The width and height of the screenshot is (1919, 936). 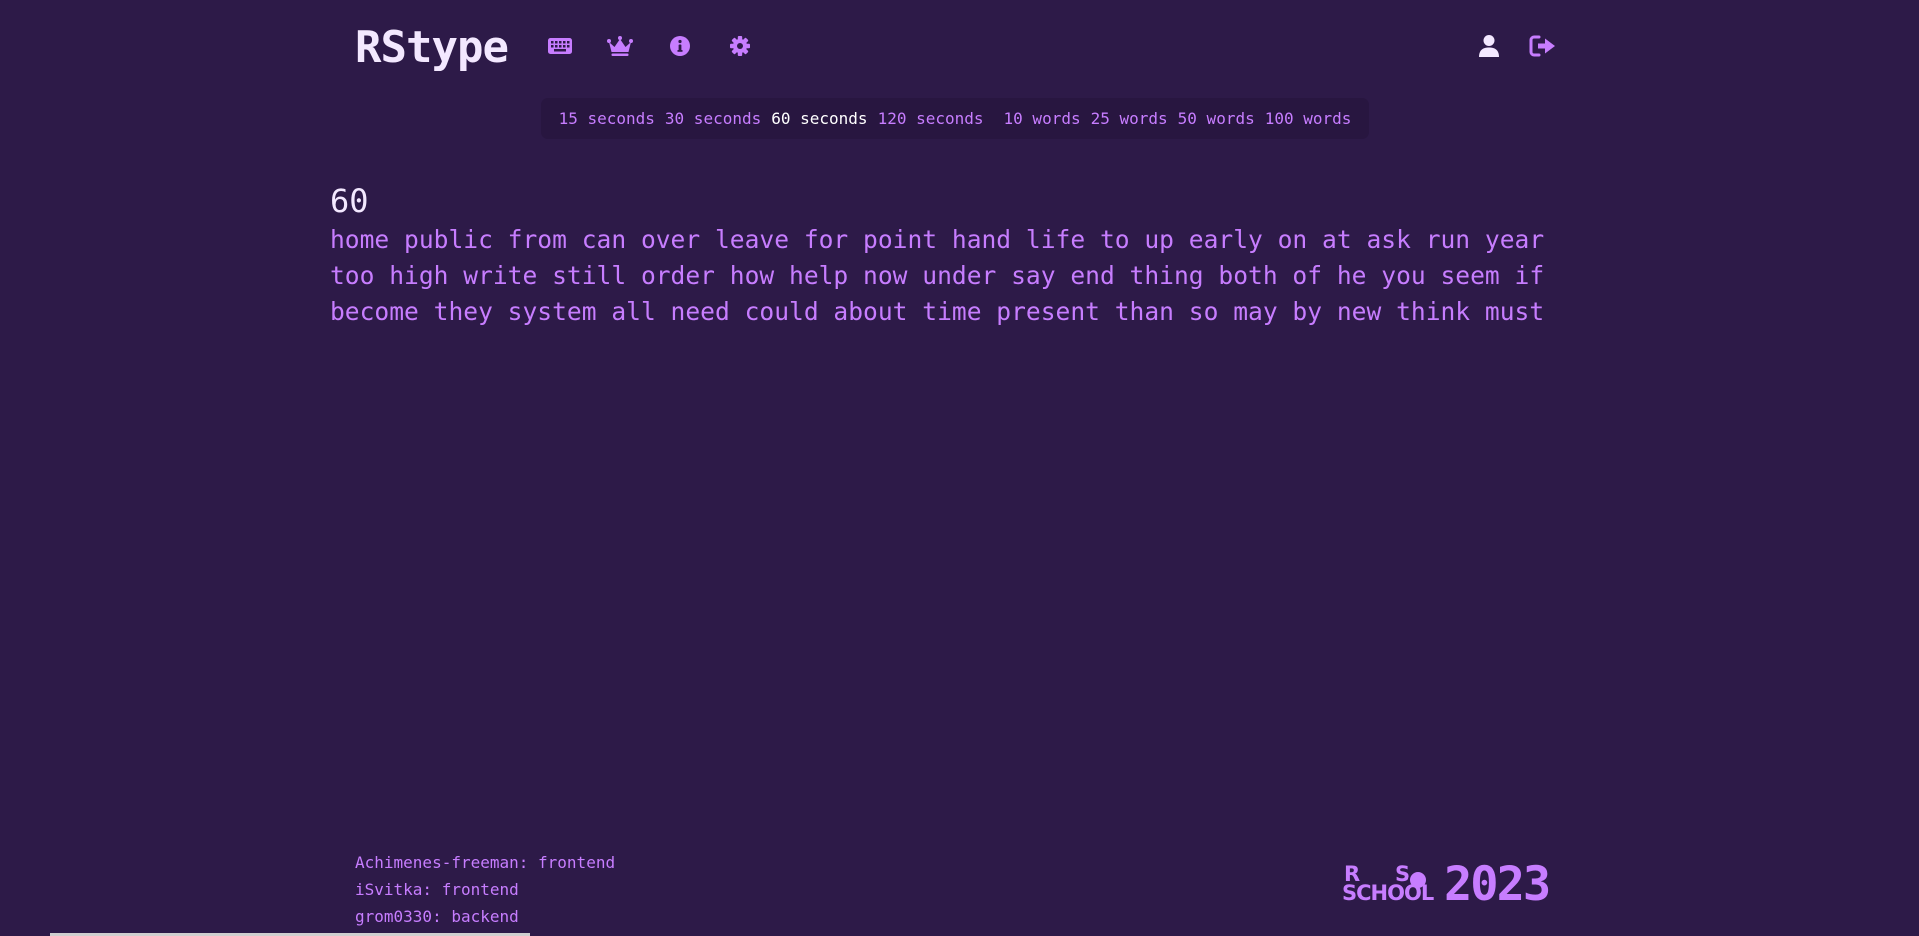 I want to click on countdown-timer: 60, so click(x=349, y=201).